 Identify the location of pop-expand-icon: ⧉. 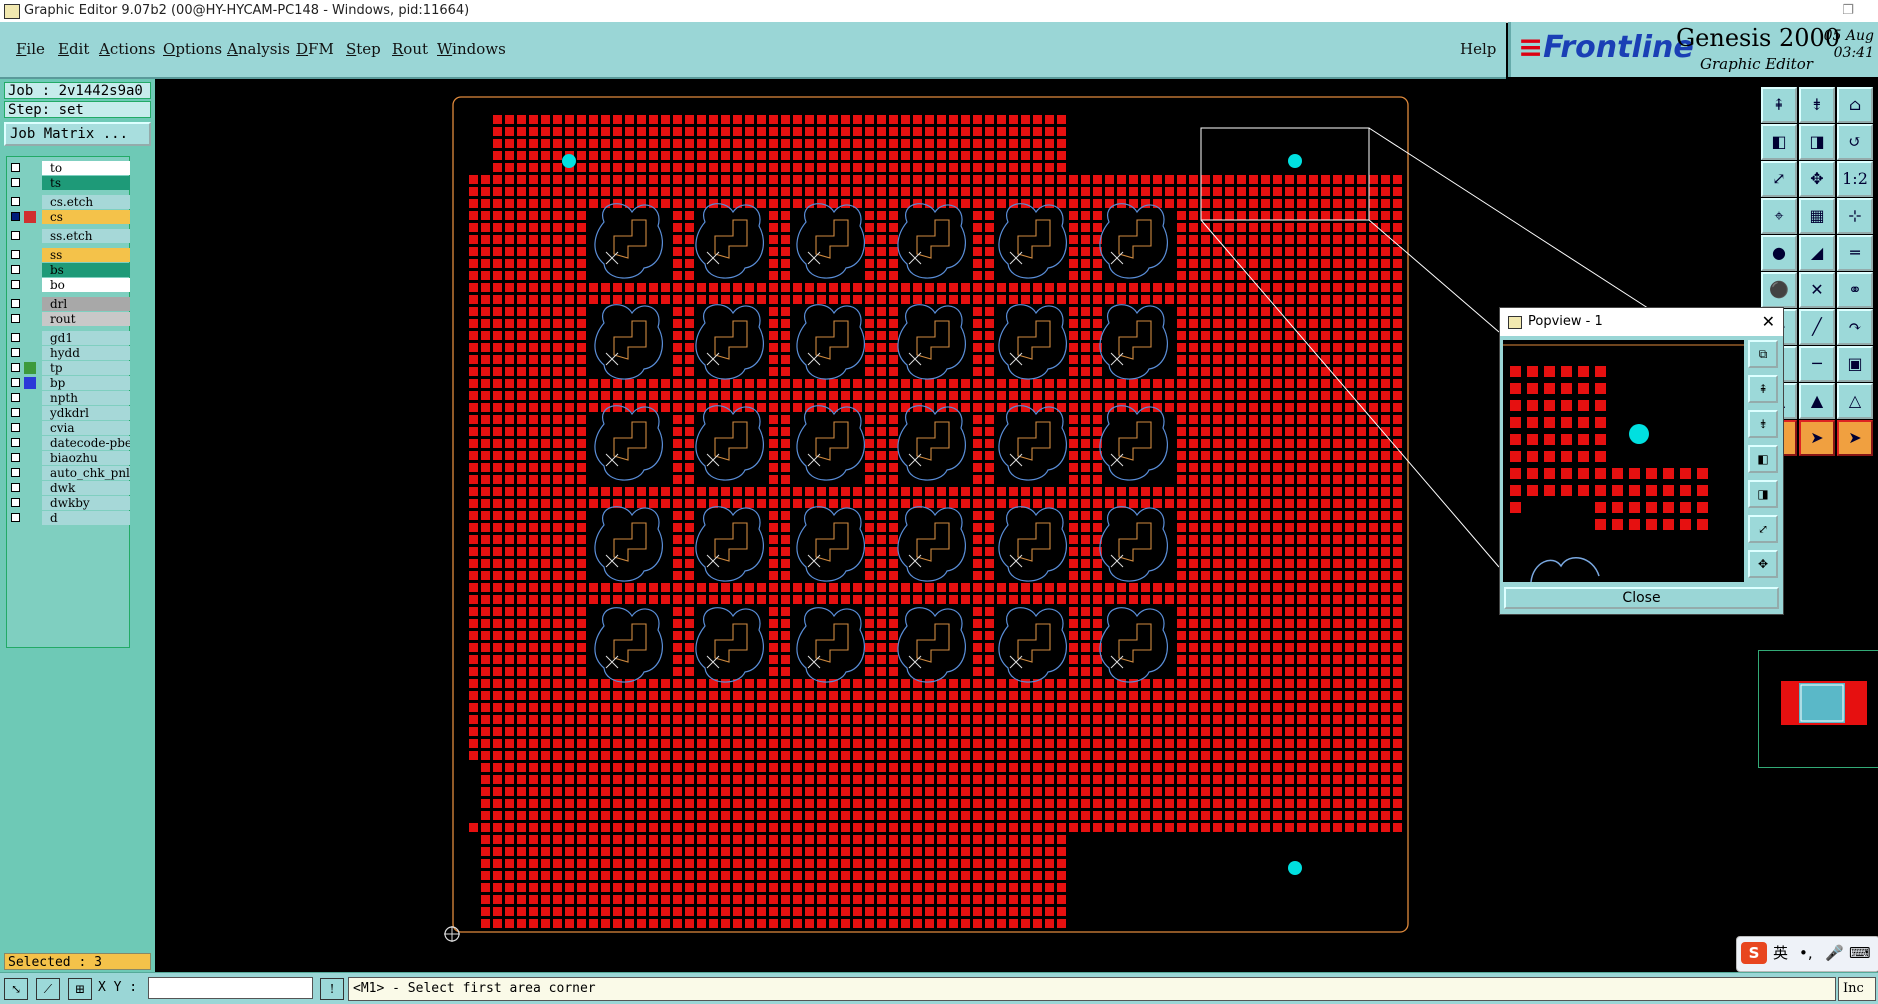
(1763, 354).